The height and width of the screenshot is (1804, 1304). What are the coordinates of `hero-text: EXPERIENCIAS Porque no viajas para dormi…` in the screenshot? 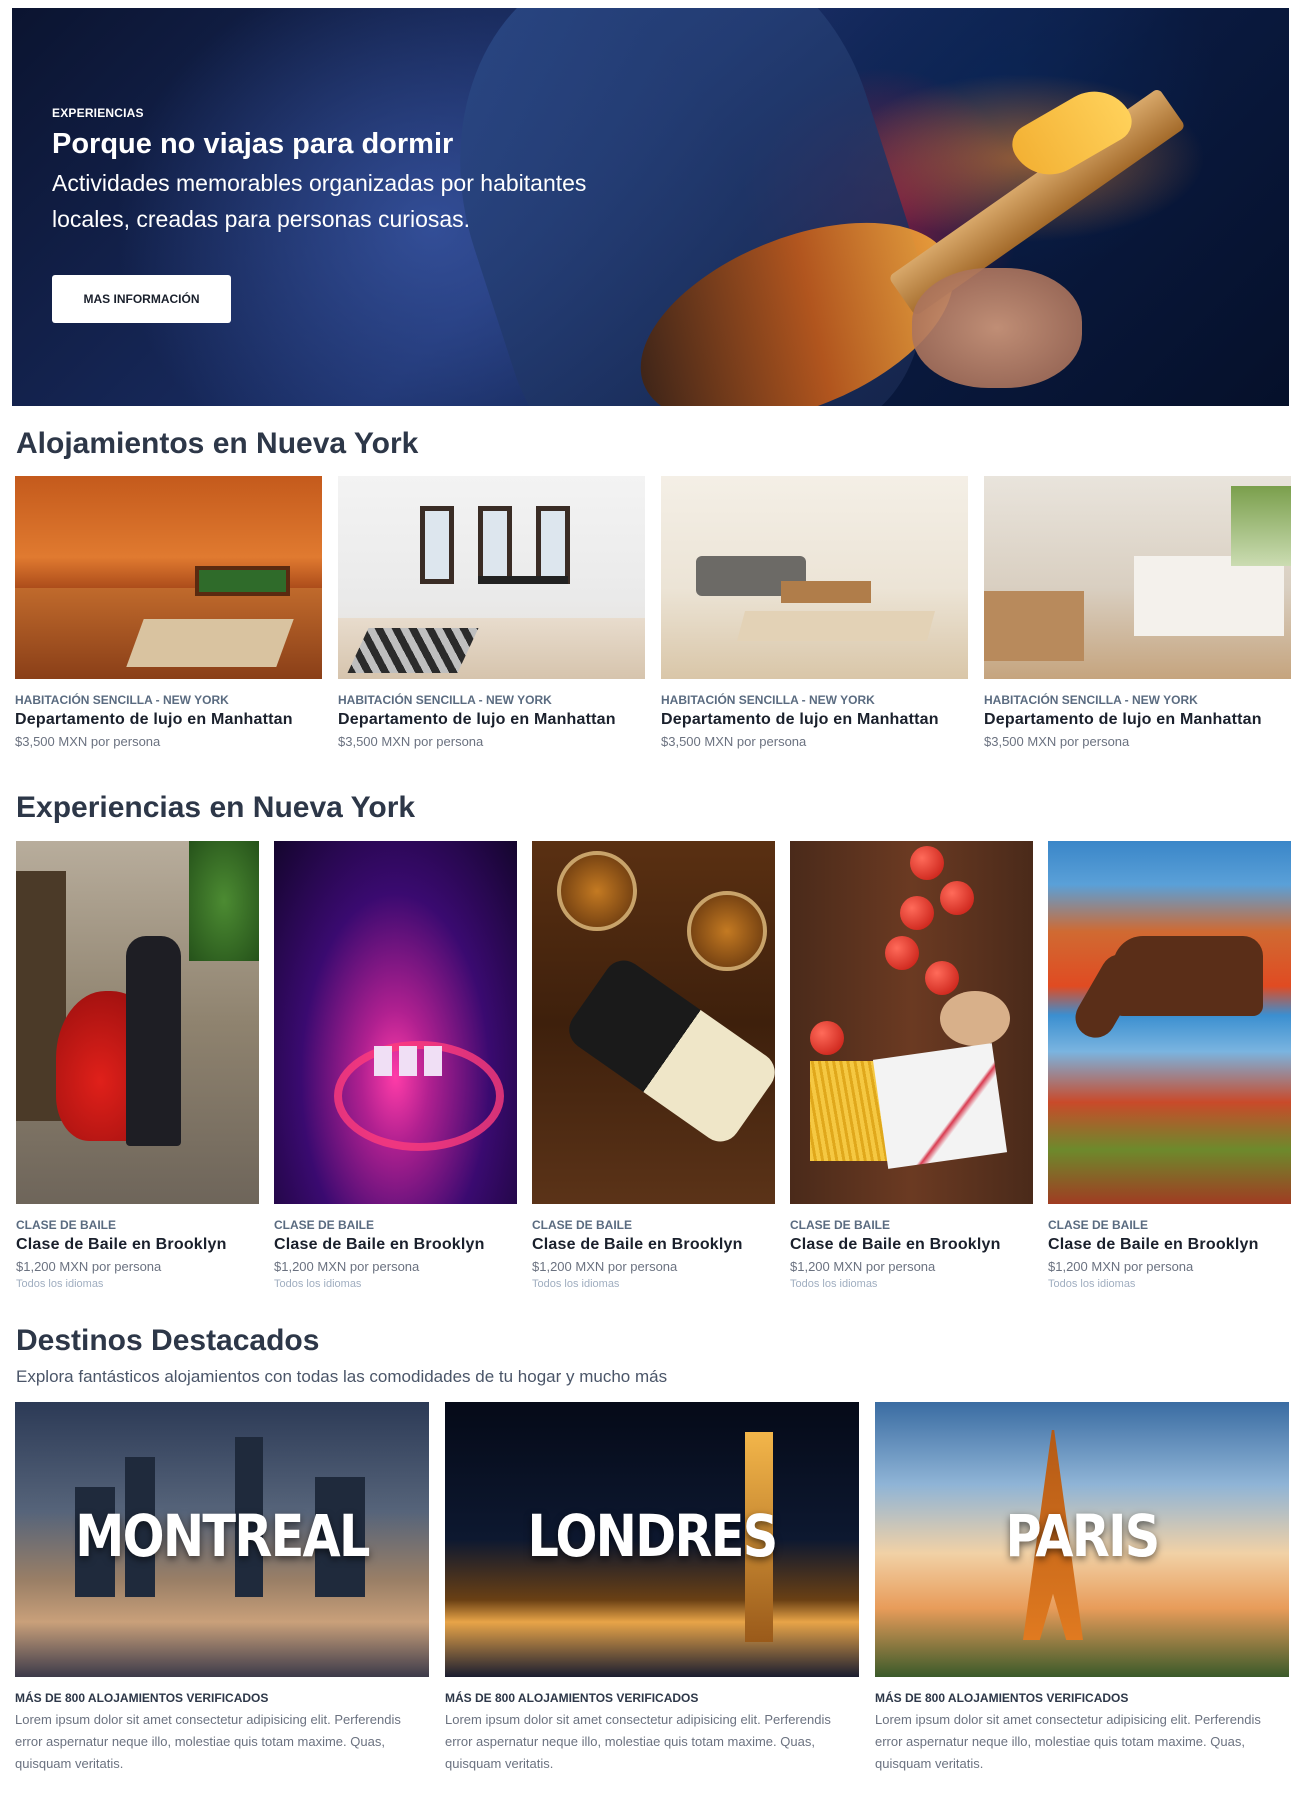 It's located at (362, 171).